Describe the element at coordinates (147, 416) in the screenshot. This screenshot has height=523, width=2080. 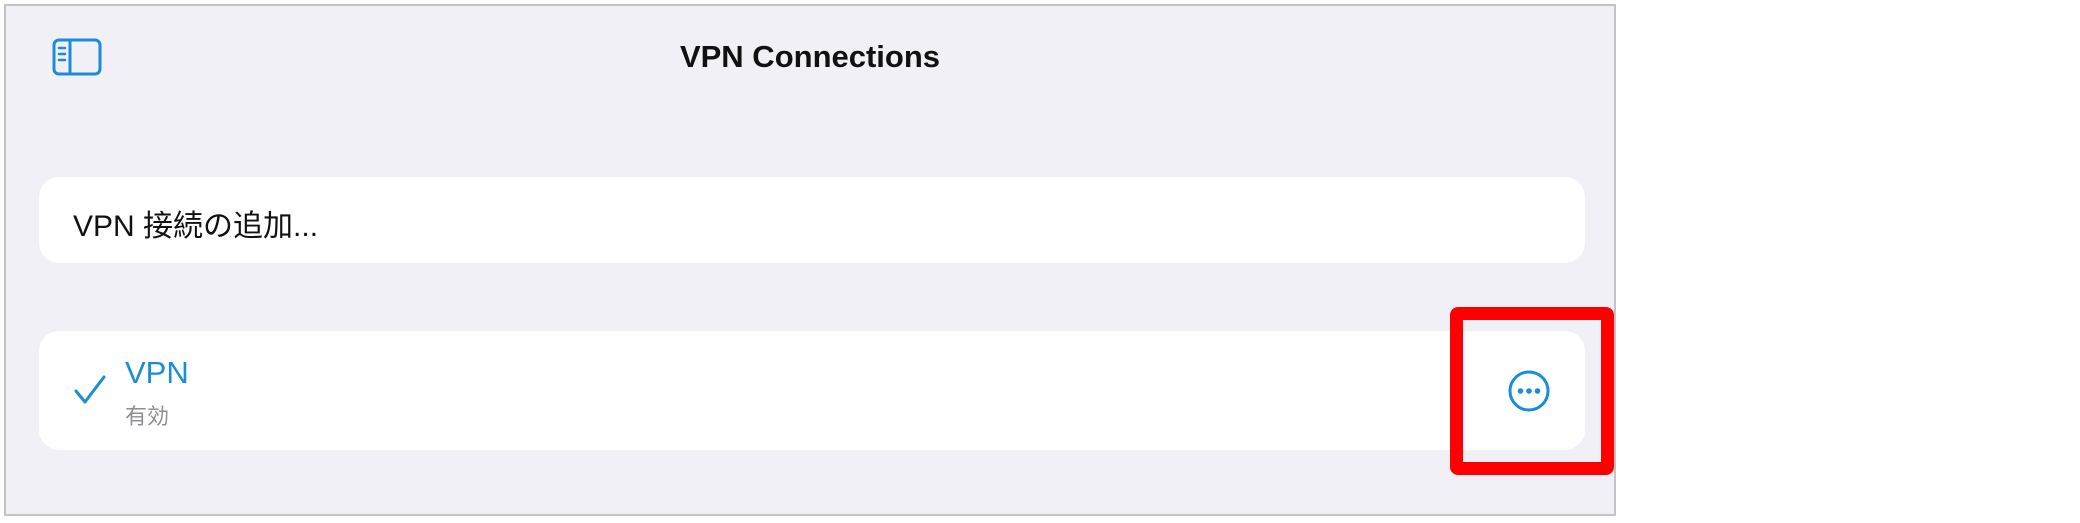
I see `vpn-connection-status: 有効` at that location.